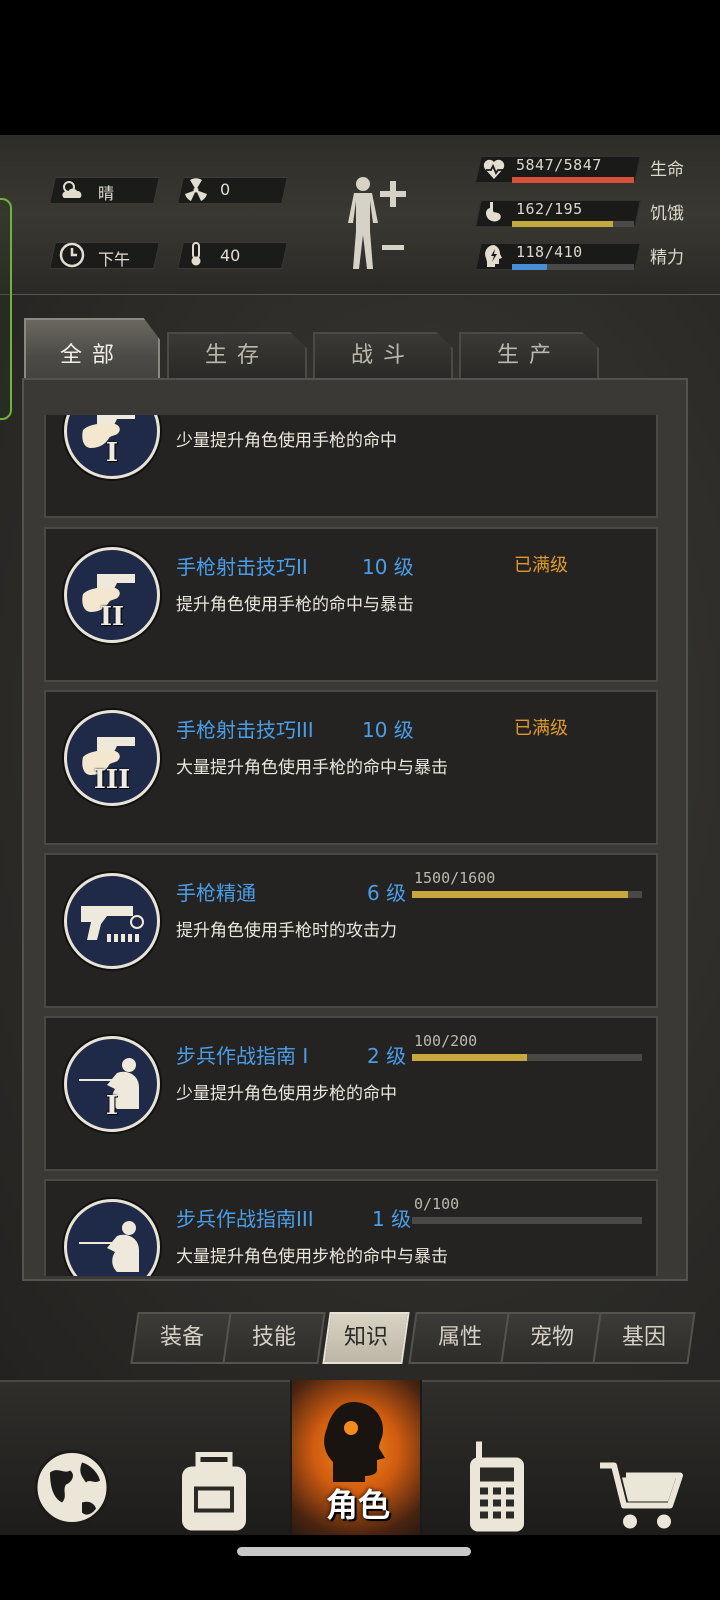  Describe the element at coordinates (667, 214) in the screenshot. I see `hunger-label: 饥饿` at that location.